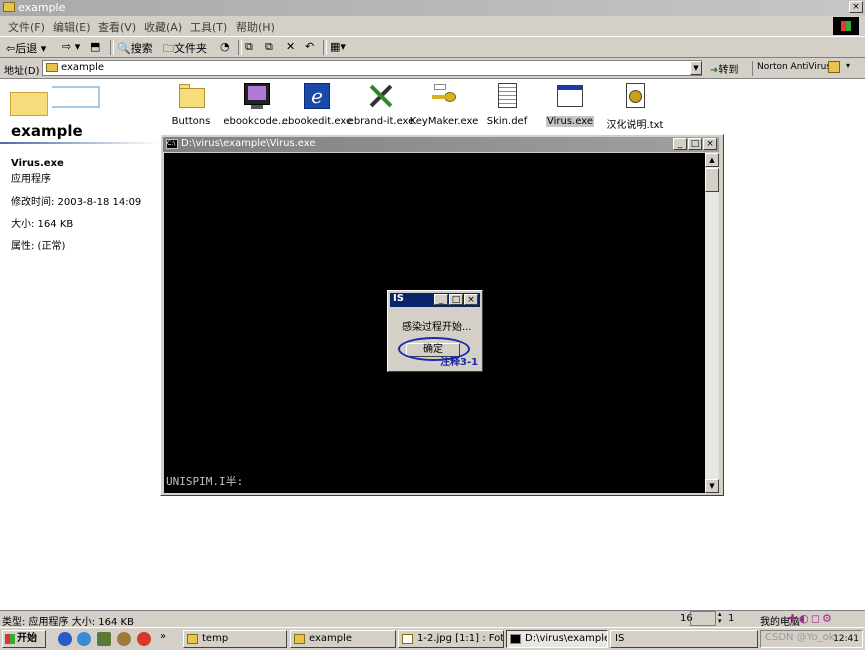 The height and width of the screenshot is (650, 865). I want to click on console-scrollbar: ▲ ▼, so click(712, 323).